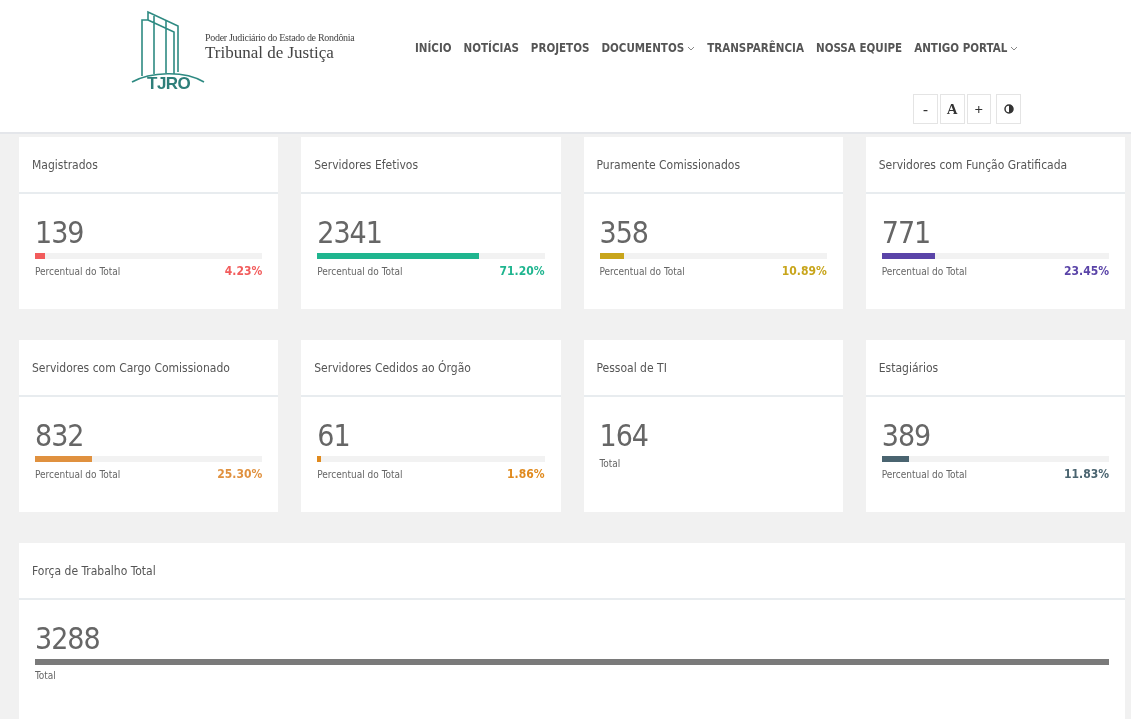 This screenshot has height=719, width=1131. I want to click on stat-value: 61, so click(334, 436).